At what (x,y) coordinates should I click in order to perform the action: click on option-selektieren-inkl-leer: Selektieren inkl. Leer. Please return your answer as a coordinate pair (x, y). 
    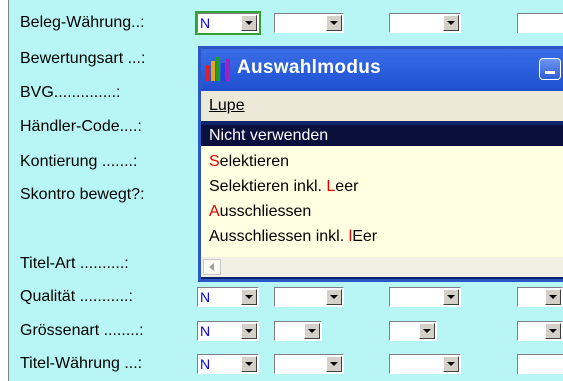
    Looking at the image, I should click on (382, 186).